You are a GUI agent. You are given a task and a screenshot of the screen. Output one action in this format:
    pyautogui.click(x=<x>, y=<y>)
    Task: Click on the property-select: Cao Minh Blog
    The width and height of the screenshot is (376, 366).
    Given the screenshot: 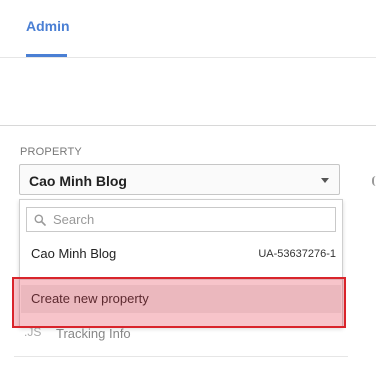 What is the action you would take?
    pyautogui.click(x=179, y=179)
    